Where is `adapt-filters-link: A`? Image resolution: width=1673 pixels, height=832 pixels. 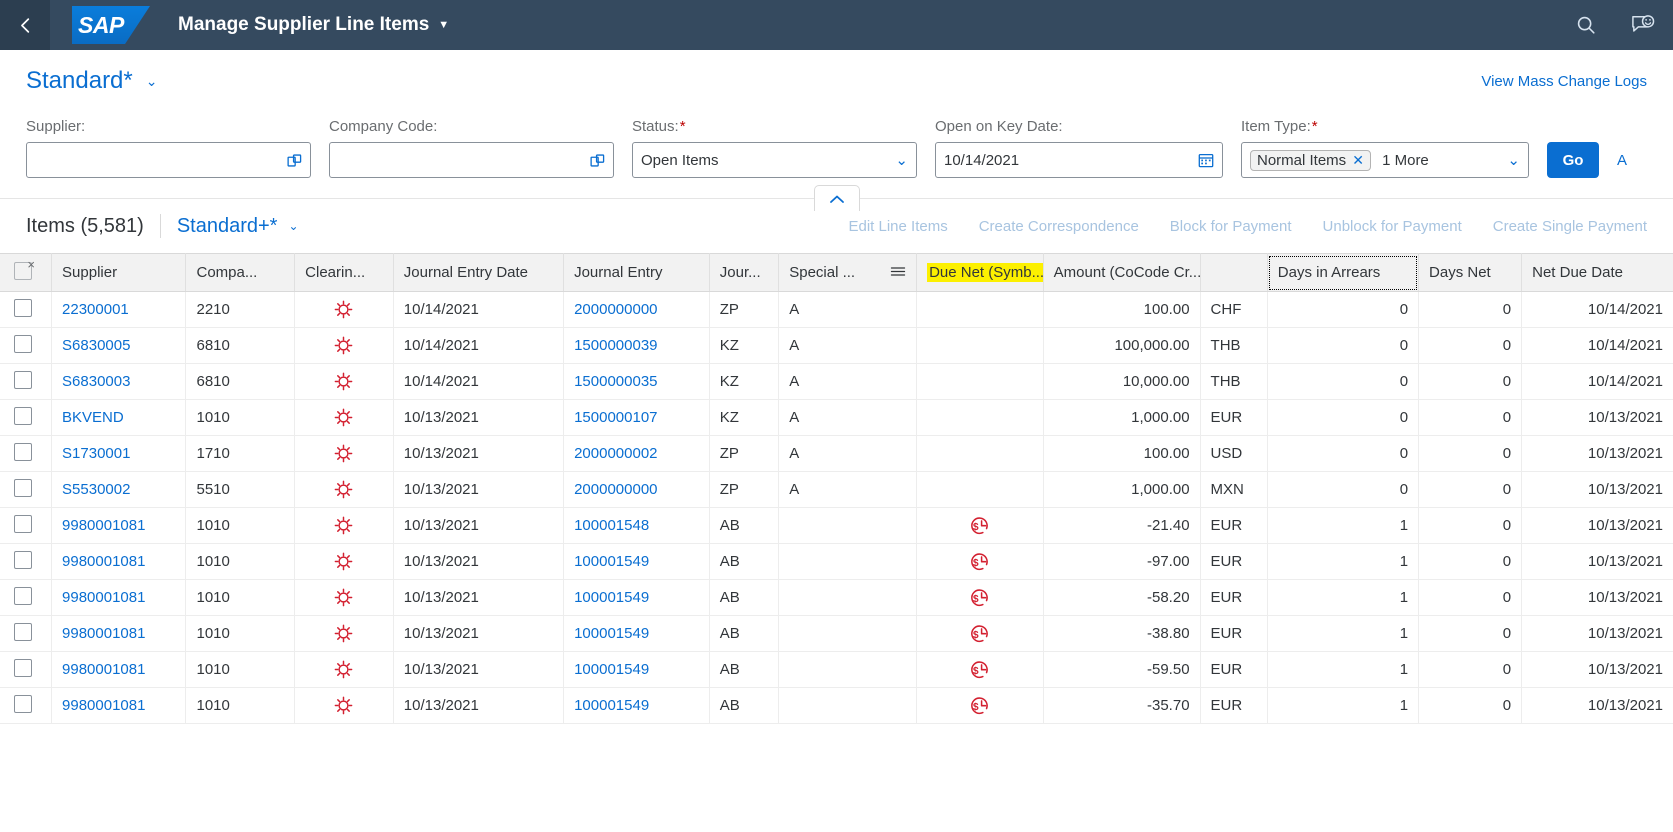 adapt-filters-link: A is located at coordinates (1624, 160).